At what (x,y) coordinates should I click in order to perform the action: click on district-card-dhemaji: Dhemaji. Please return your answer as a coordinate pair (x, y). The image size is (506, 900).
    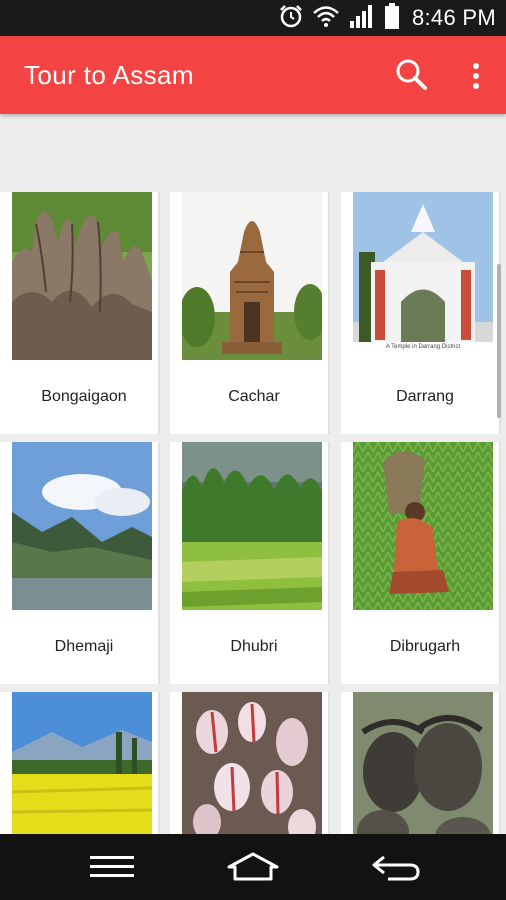
    Looking at the image, I should click on (80, 563).